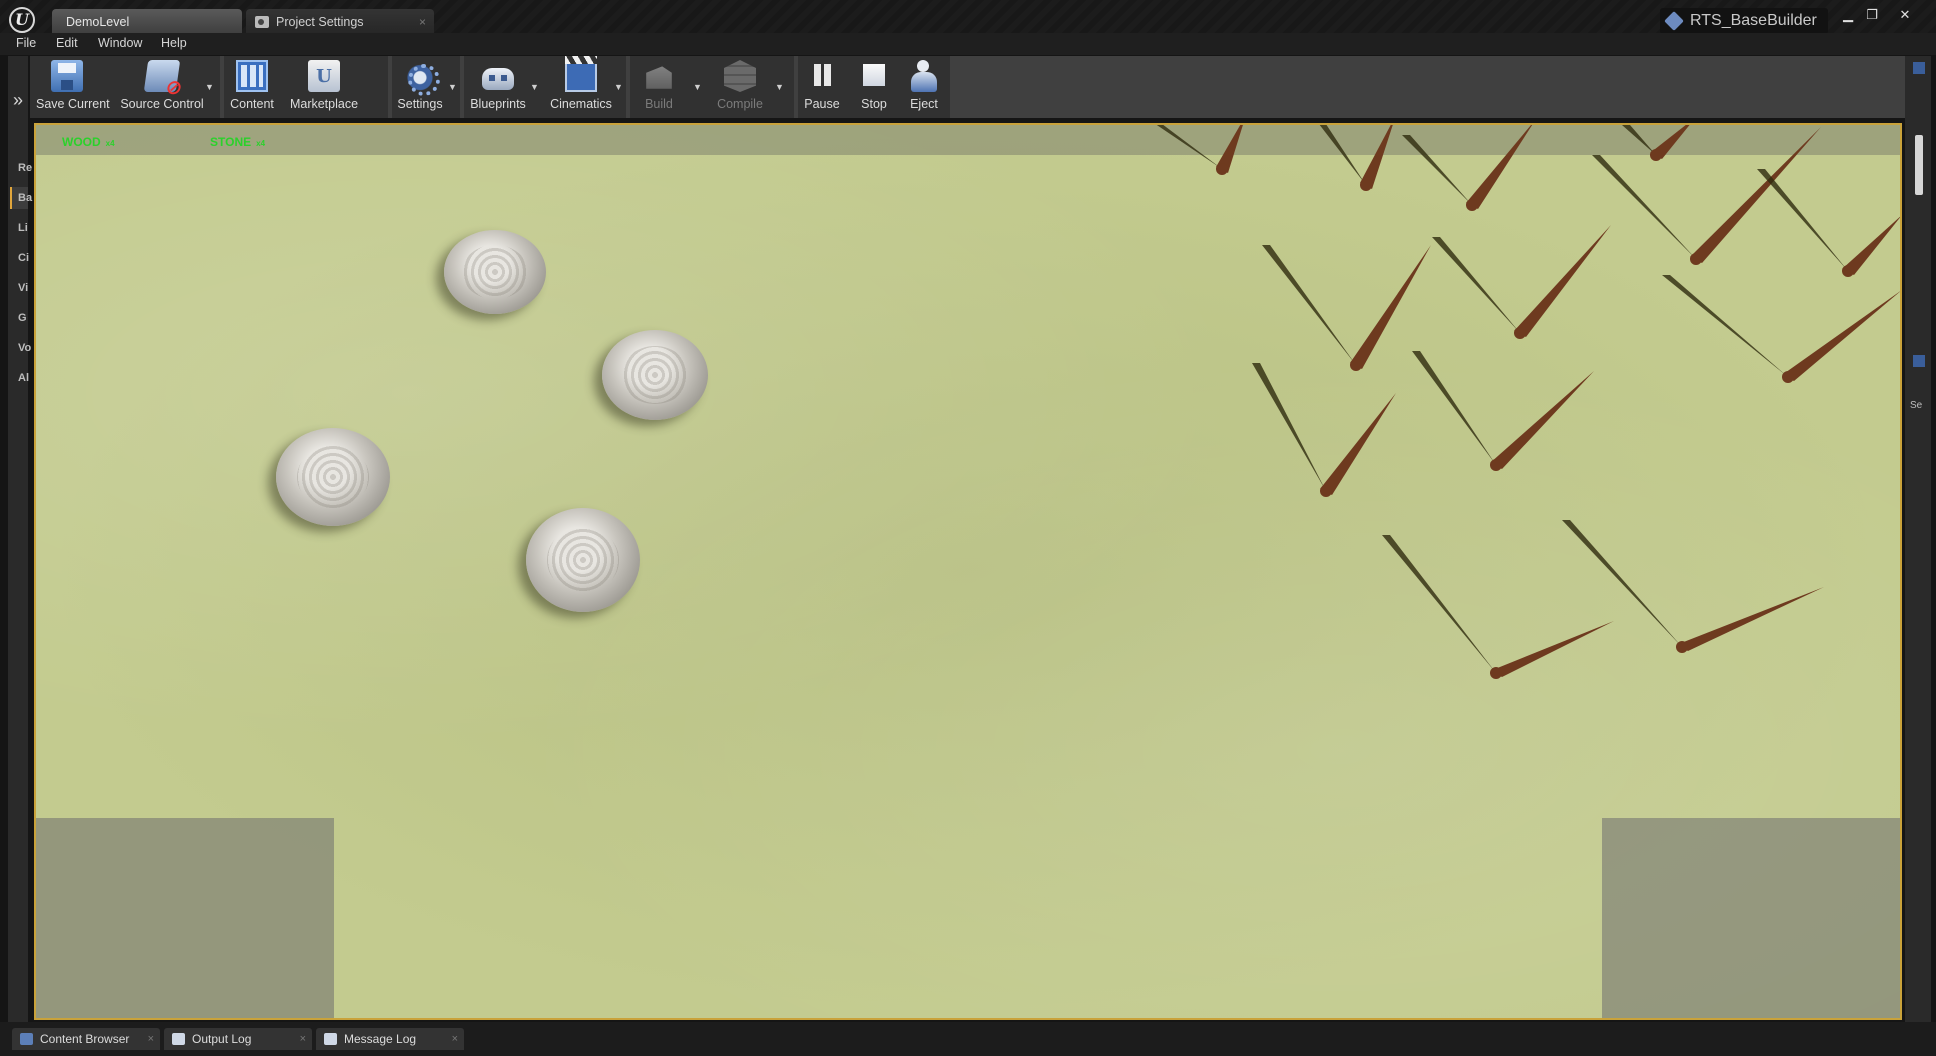  I want to click on settings-document-icon, so click(262, 22).